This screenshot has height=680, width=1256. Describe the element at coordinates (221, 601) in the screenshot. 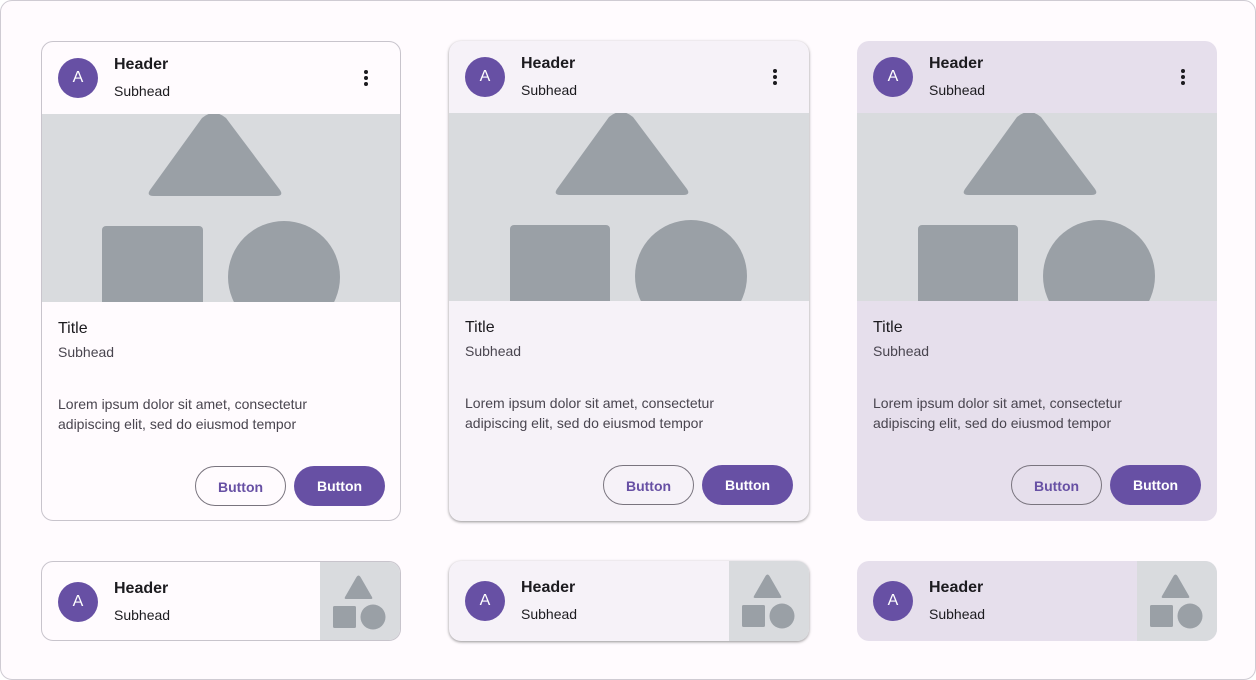

I see `compact-card-outlined: A Header Subhead` at that location.